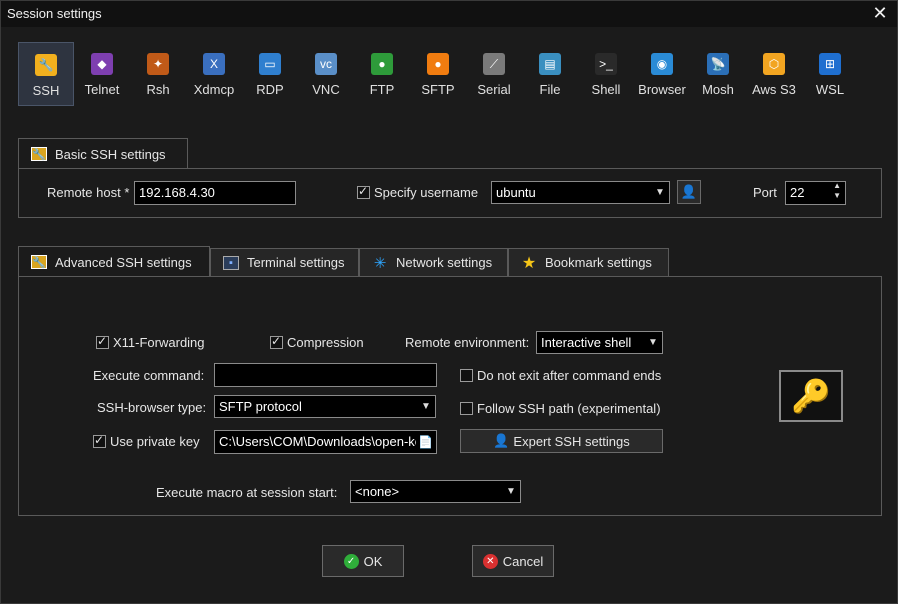 Image resolution: width=898 pixels, height=604 pixels. I want to click on x11-forwarding-checkbox, so click(102, 341).